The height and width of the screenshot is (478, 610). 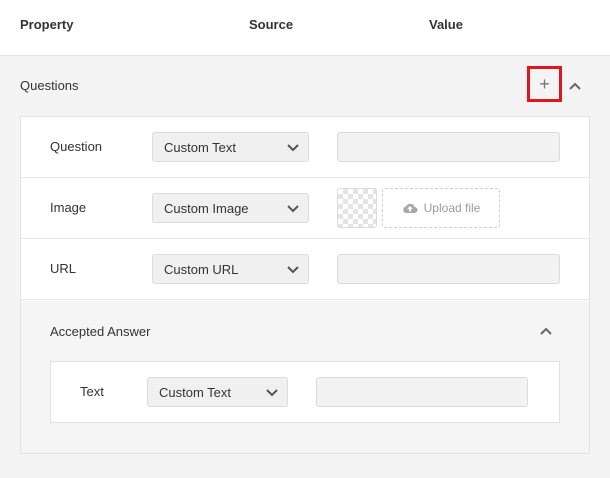 I want to click on property-table-header: Property Source Value, so click(x=305, y=28).